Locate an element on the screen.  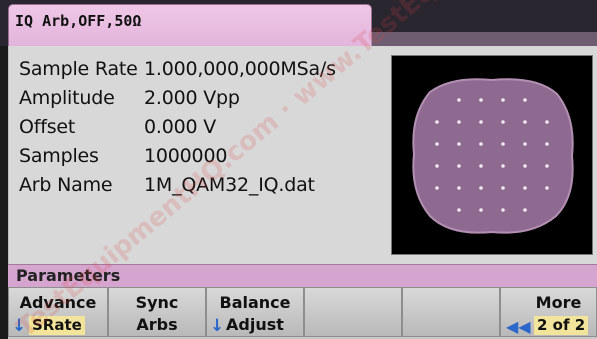
double-left-arrow-icon: ◀◀ is located at coordinates (518, 326).